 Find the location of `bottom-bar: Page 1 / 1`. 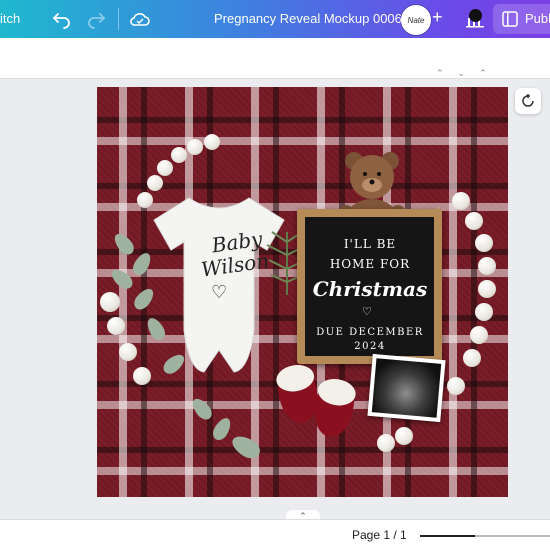

bottom-bar: Page 1 / 1 is located at coordinates (275, 535).